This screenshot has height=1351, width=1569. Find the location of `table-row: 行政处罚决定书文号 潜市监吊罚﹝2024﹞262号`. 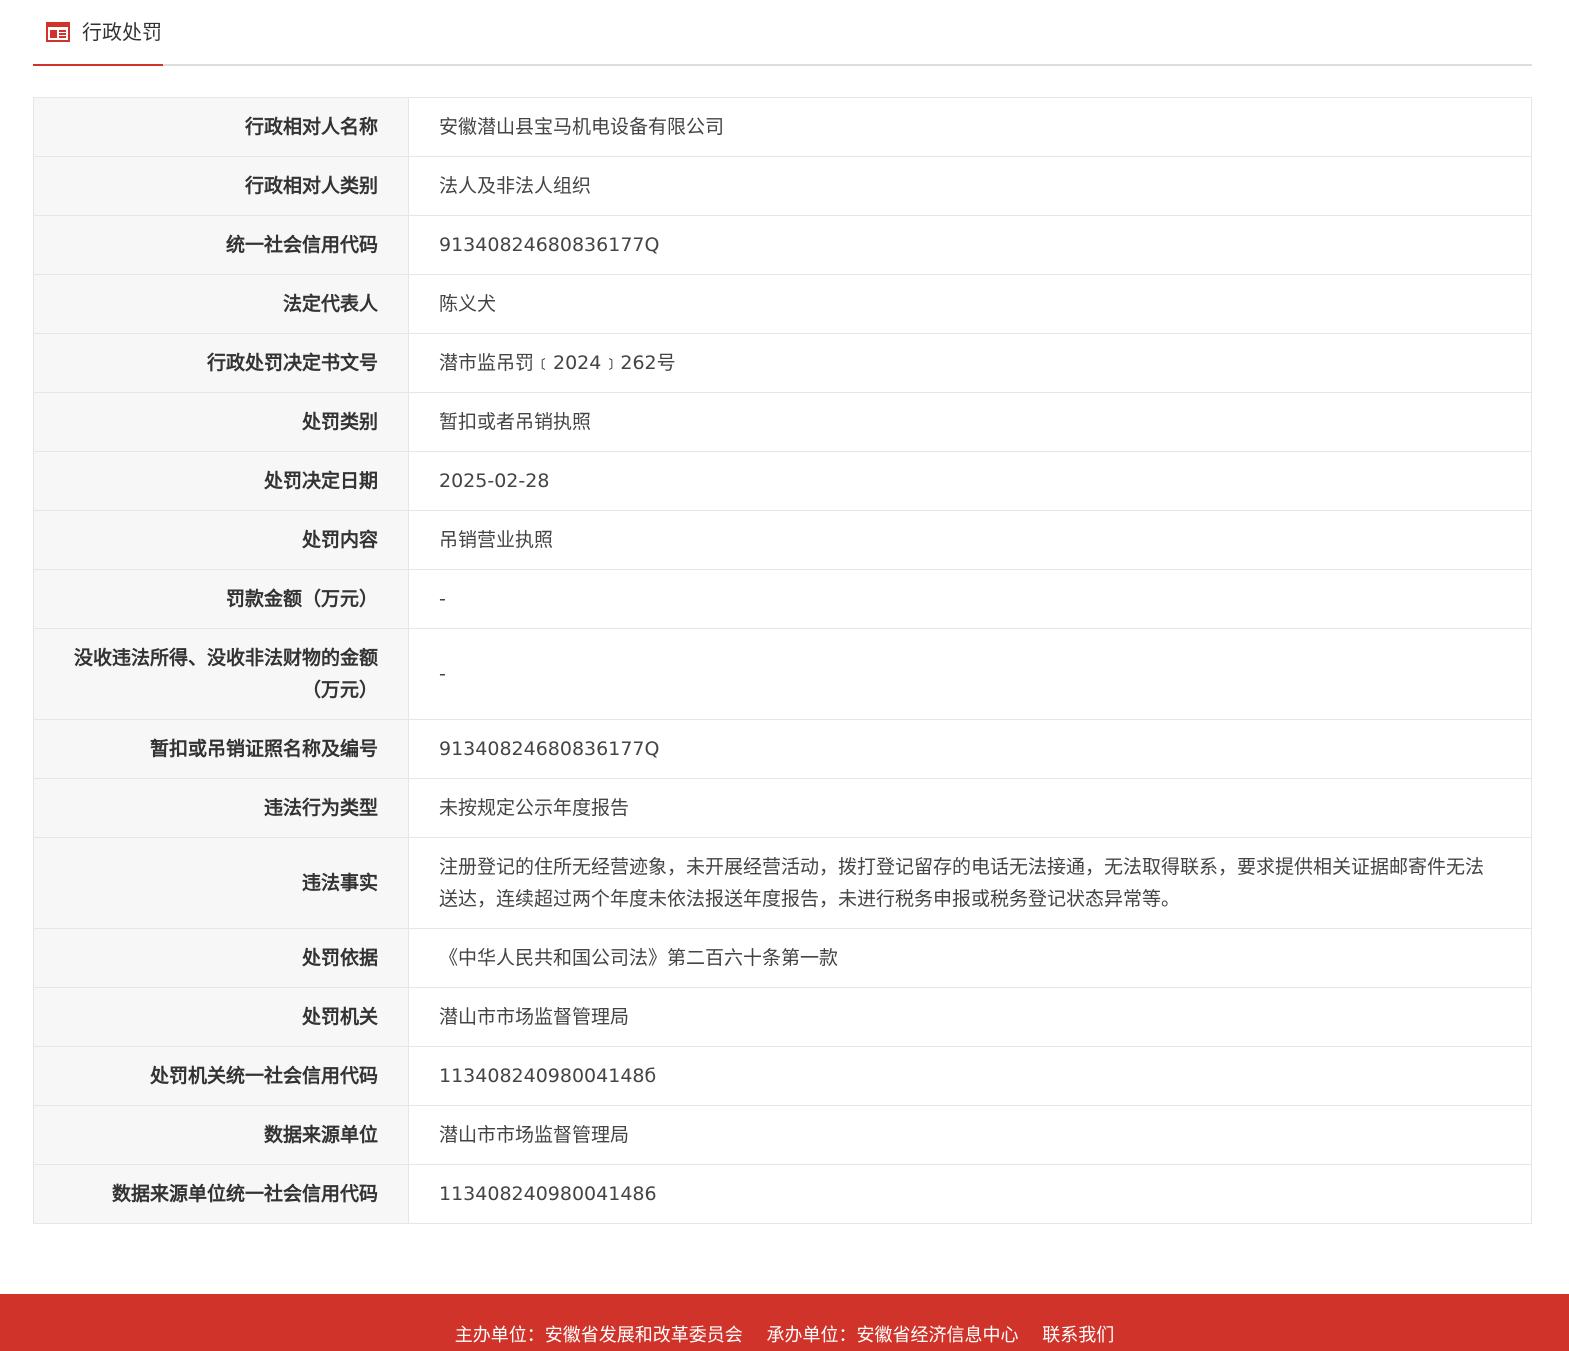

table-row: 行政处罚决定书文号 潜市监吊罚﹝2024﹞262号 is located at coordinates (782, 363).